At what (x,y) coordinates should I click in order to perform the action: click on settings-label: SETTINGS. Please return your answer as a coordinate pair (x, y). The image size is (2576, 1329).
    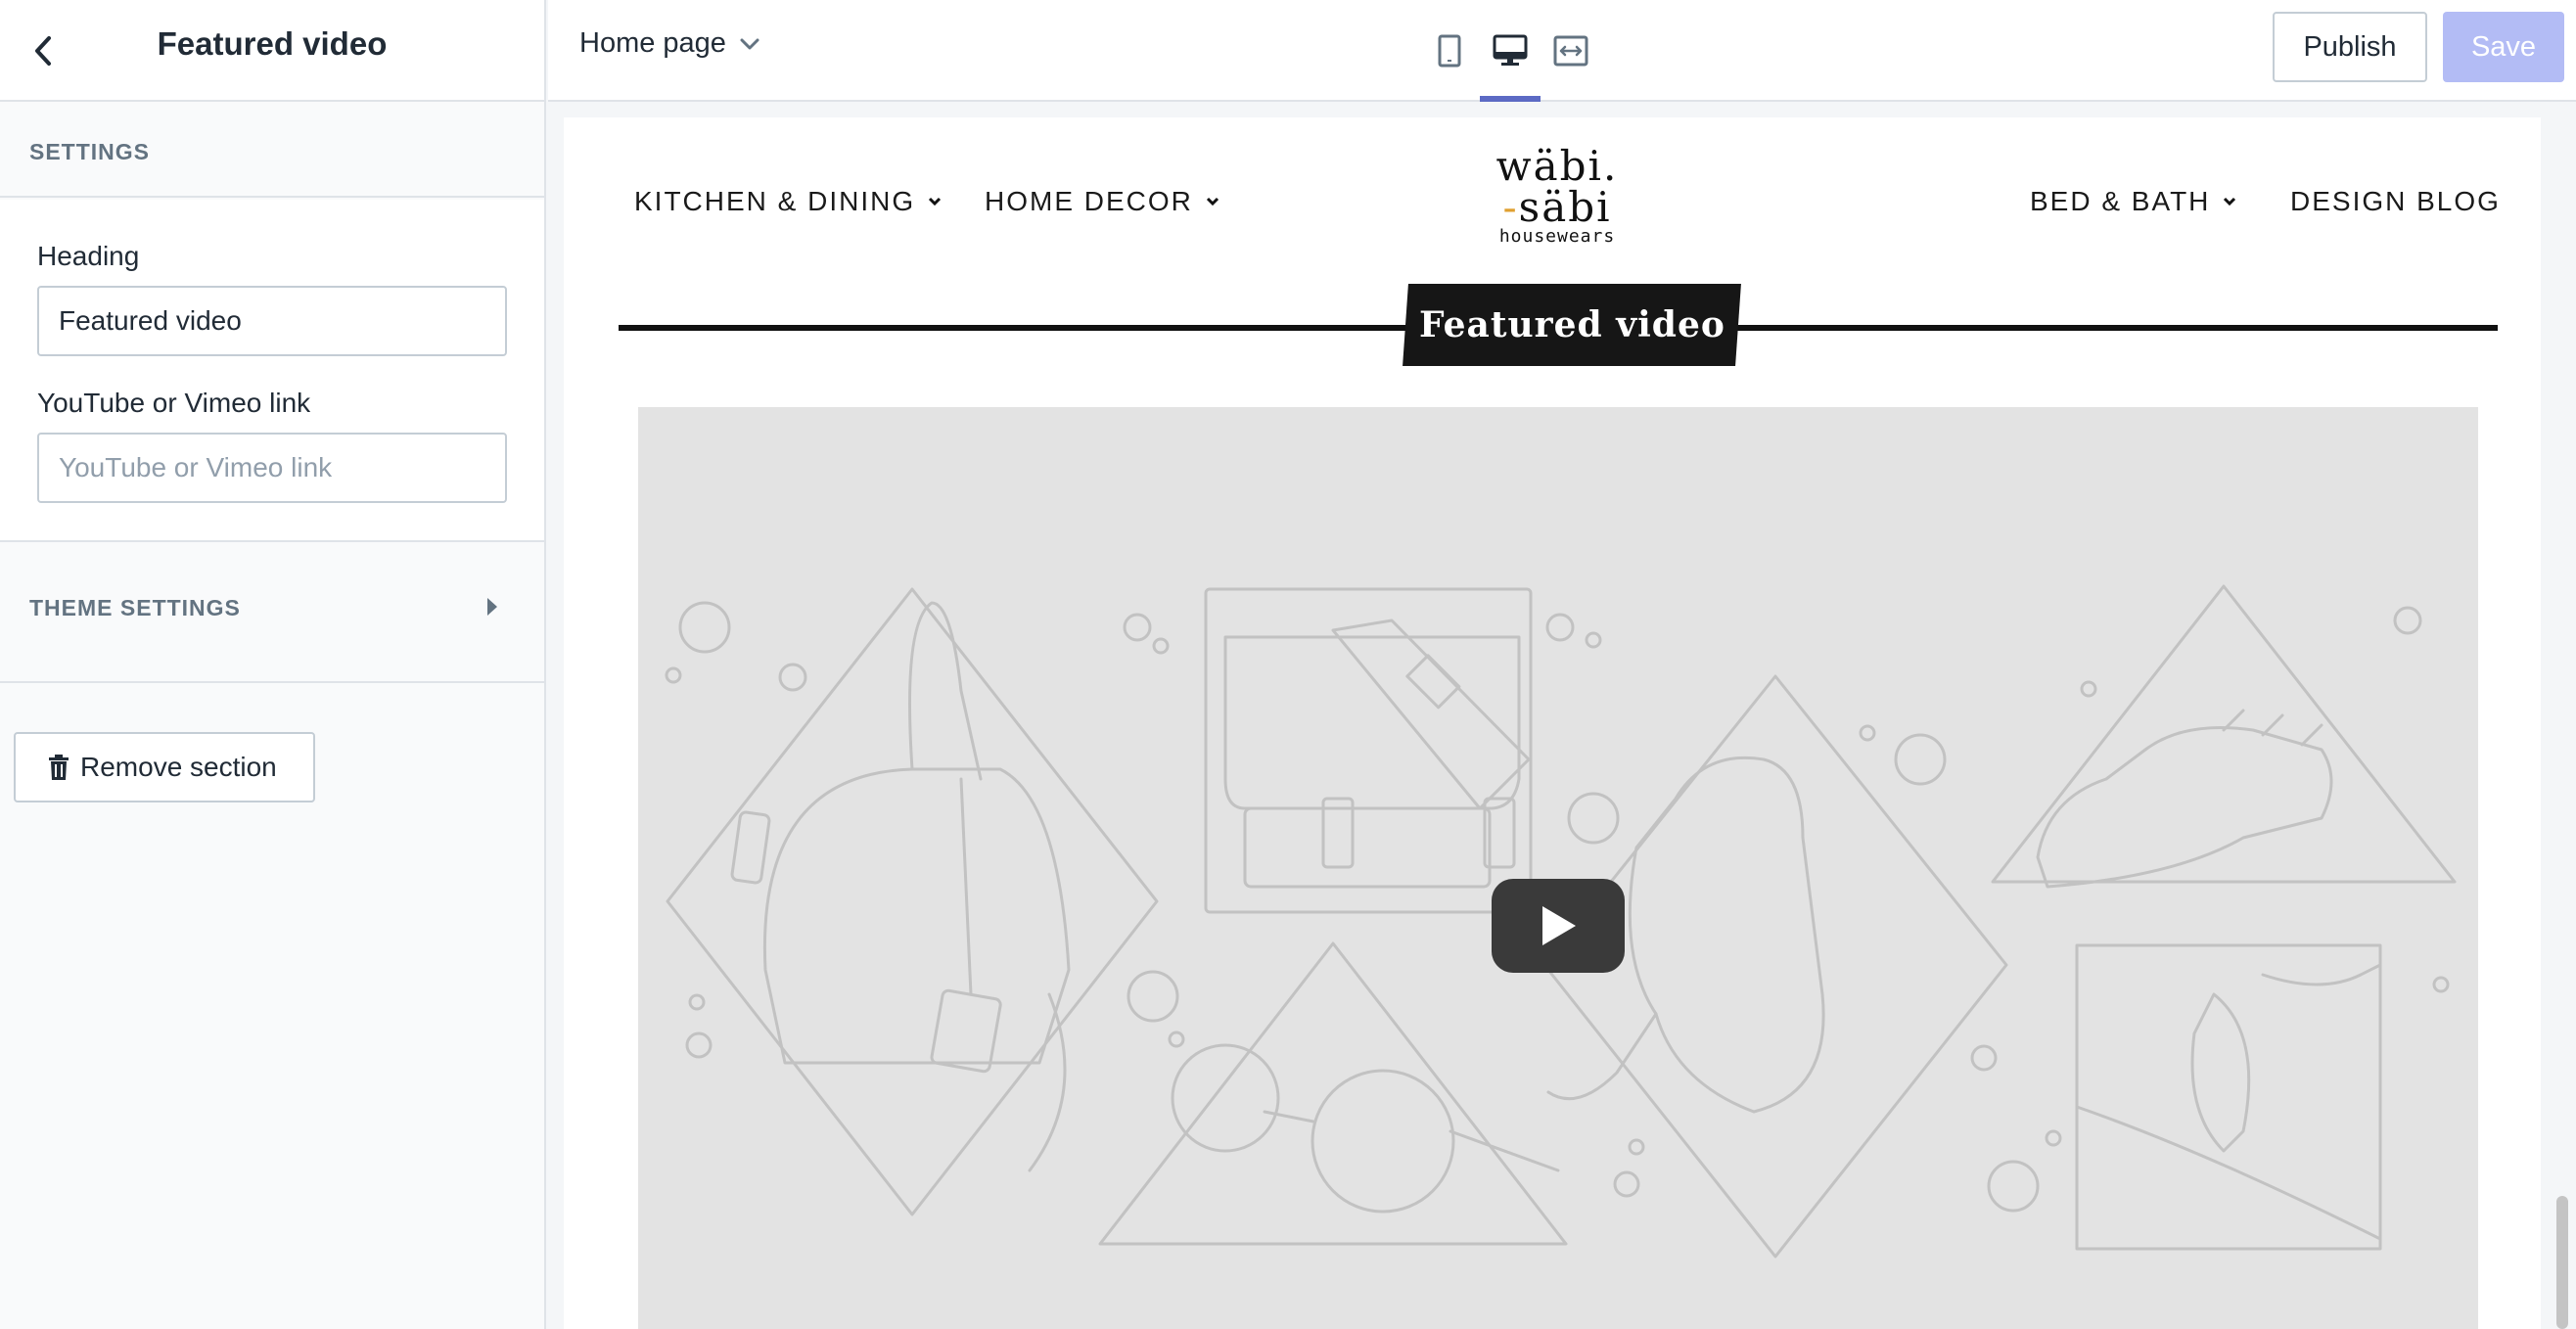
    Looking at the image, I should click on (90, 151).